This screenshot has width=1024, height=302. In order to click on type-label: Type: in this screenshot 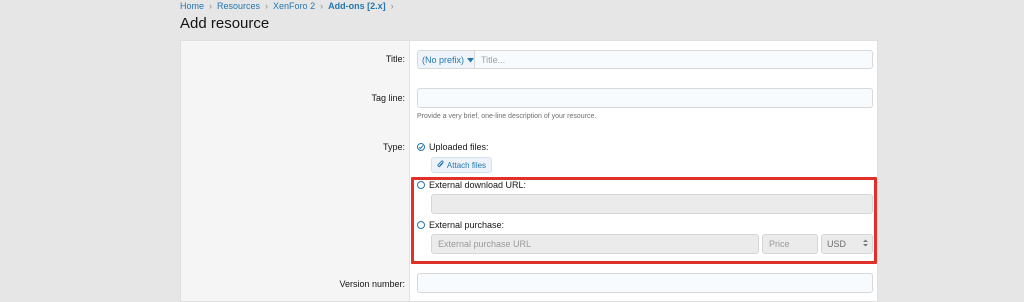, I will do `click(393, 147)`.